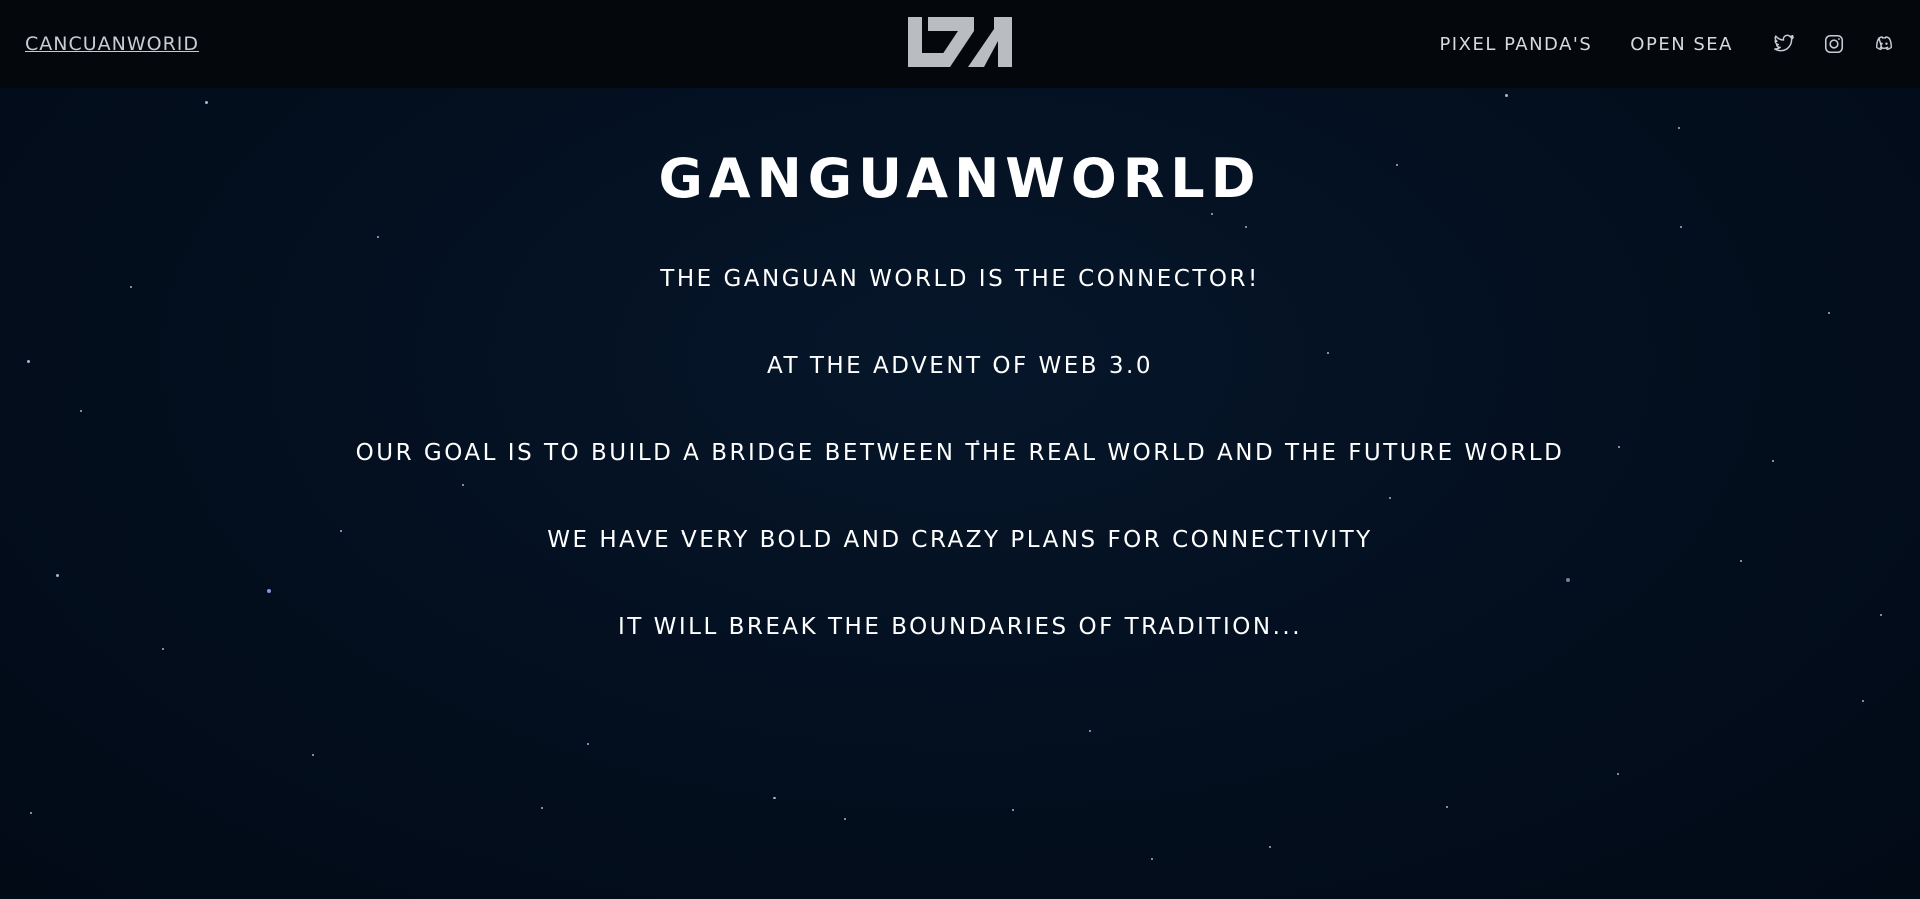 The height and width of the screenshot is (899, 1920). I want to click on main-nav: PIXEL PANDA'S OPEN SEA, so click(1667, 44).